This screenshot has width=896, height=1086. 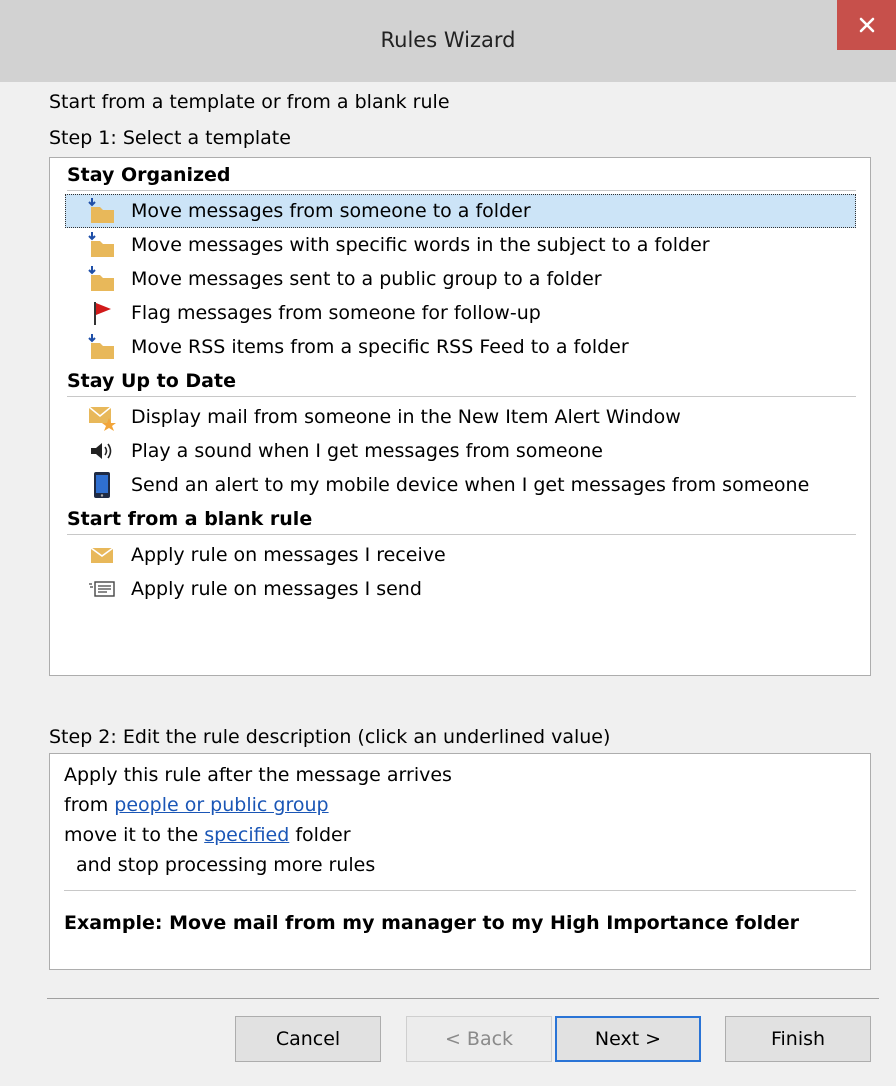 What do you see at coordinates (151, 381) in the screenshot?
I see `category-stay-up-to-date: Stay Up to Date` at bounding box center [151, 381].